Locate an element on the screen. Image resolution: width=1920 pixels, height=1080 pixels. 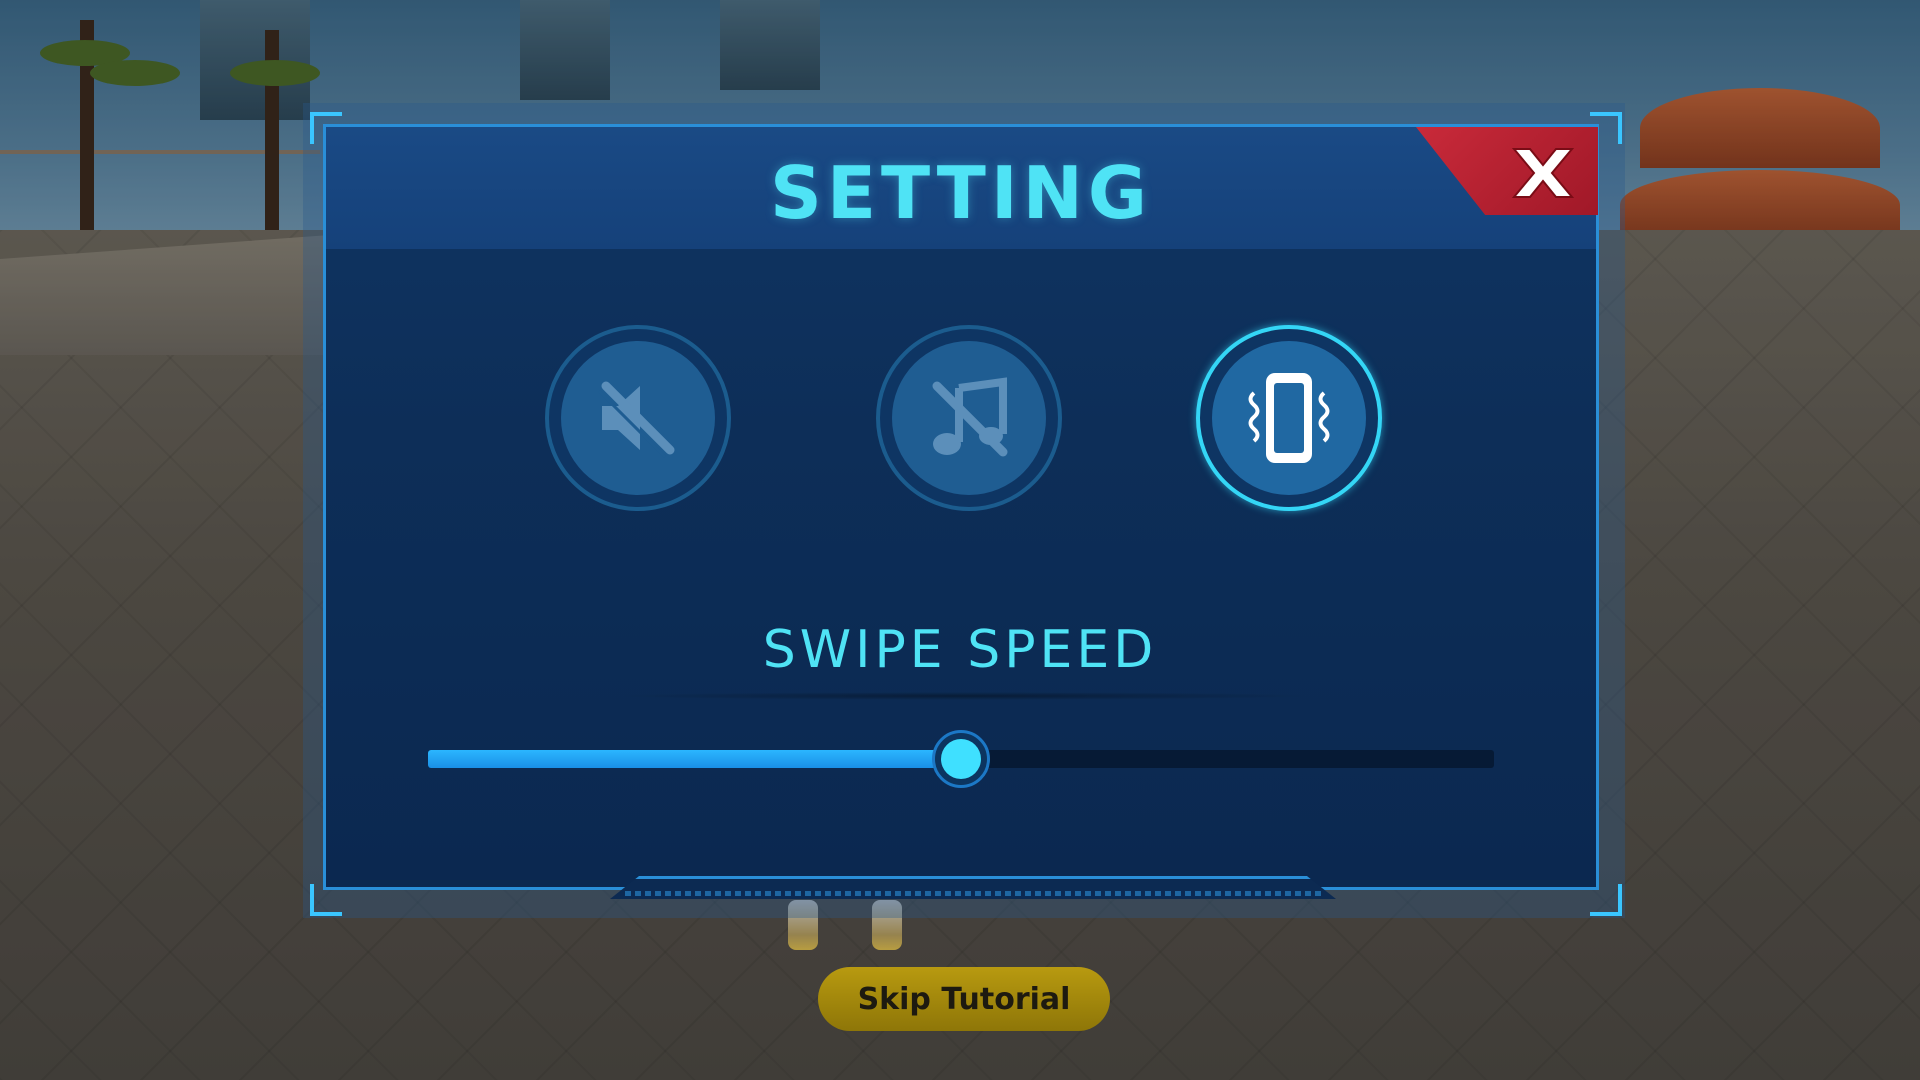
swipe-speed-slider is located at coordinates (961, 759).